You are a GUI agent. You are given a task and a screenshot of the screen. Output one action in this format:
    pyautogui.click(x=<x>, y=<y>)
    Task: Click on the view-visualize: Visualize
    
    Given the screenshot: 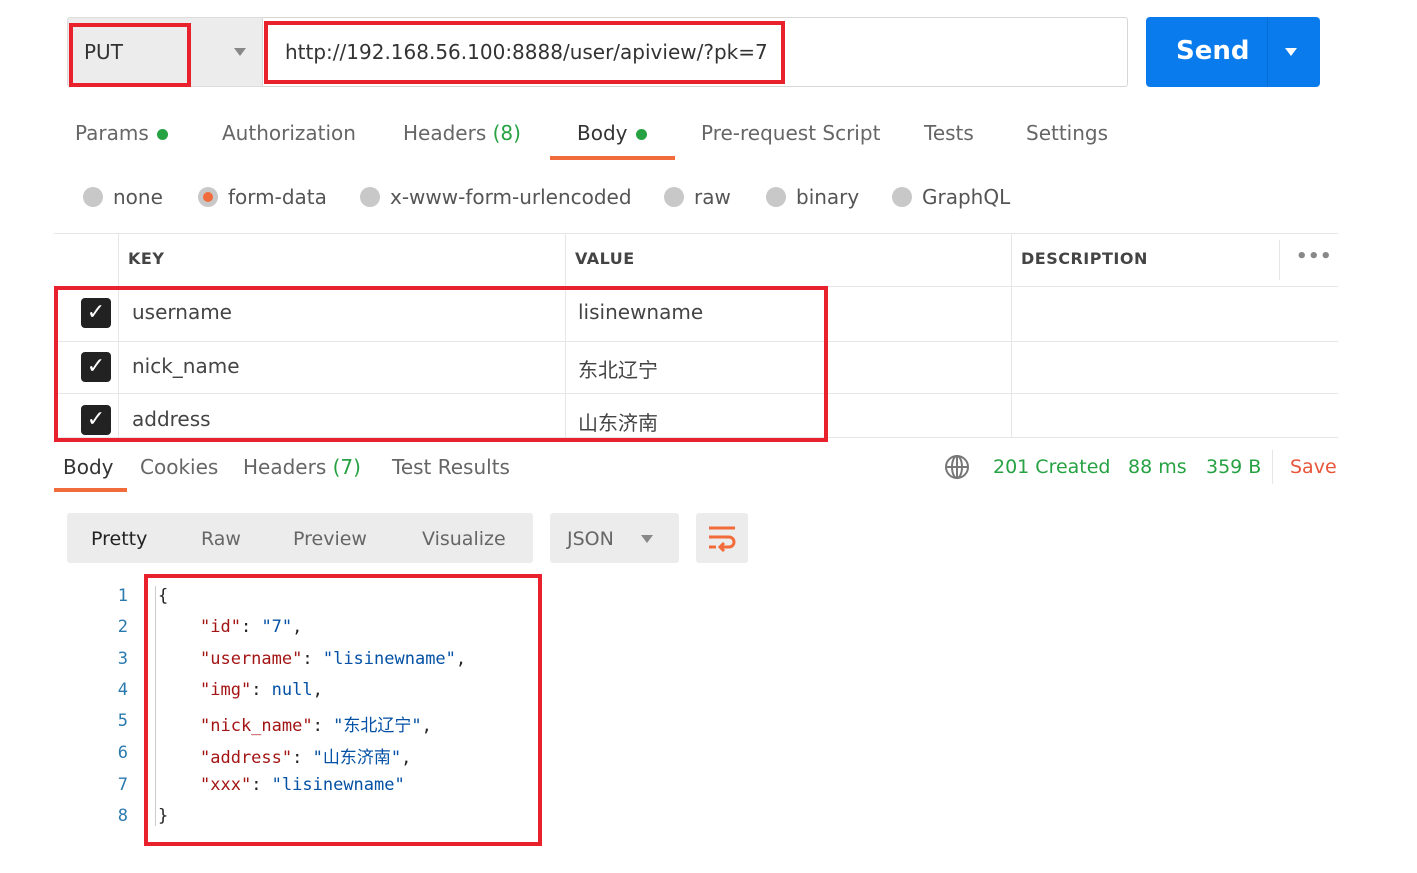 What is the action you would take?
    pyautogui.click(x=464, y=539)
    